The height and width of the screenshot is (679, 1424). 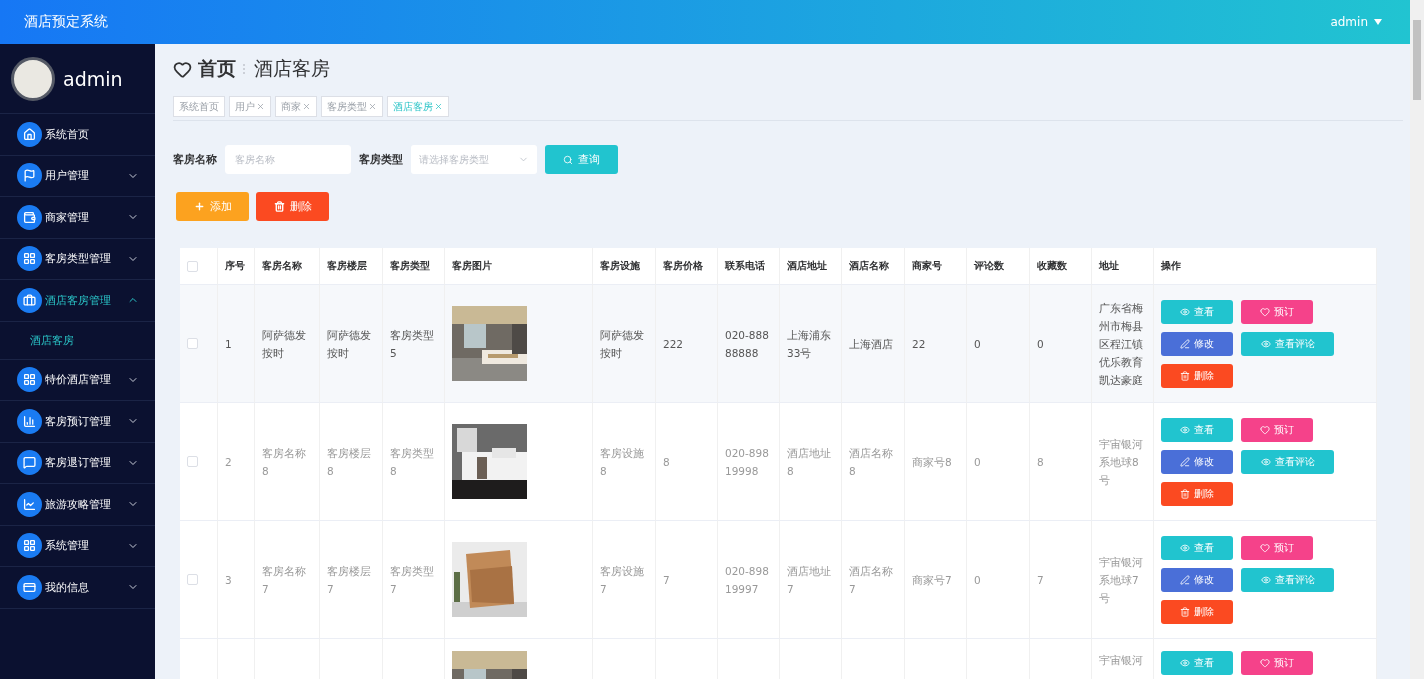 I want to click on table-cell: 3, so click(x=236, y=580).